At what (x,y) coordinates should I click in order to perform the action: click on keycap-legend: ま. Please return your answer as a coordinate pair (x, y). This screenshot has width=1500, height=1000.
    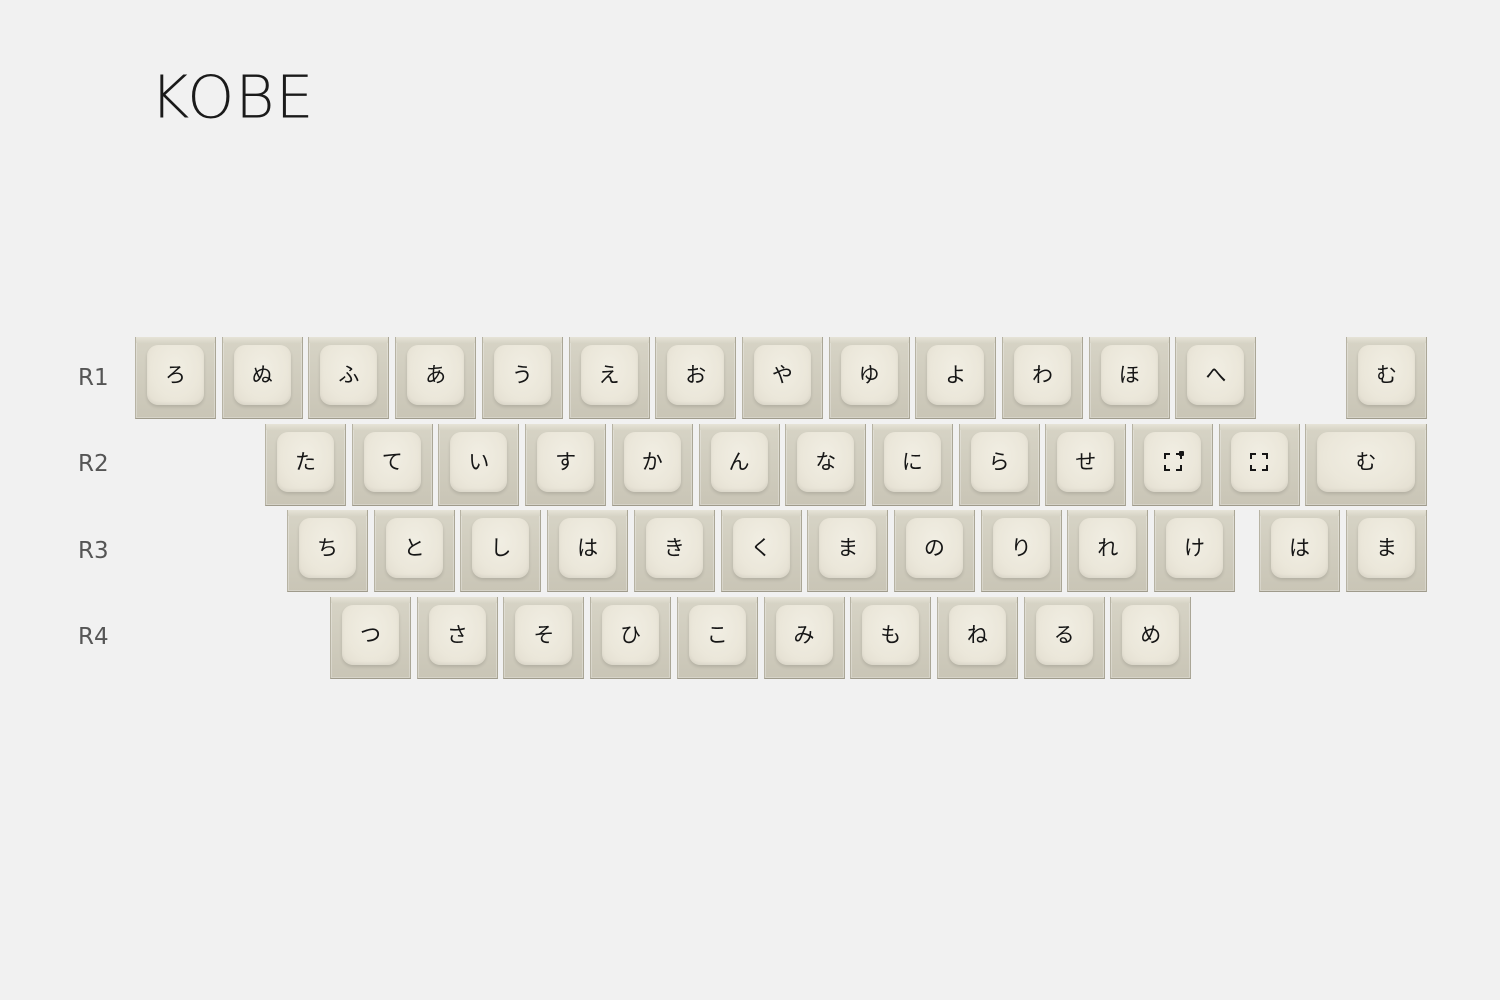
    Looking at the image, I should click on (1386, 547).